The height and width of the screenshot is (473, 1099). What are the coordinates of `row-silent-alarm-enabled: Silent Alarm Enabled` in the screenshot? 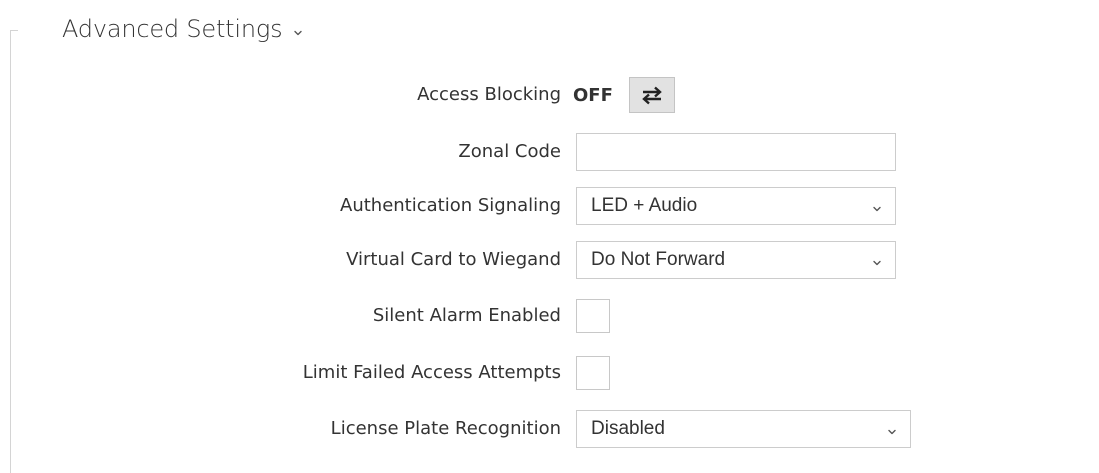 It's located at (549, 316).